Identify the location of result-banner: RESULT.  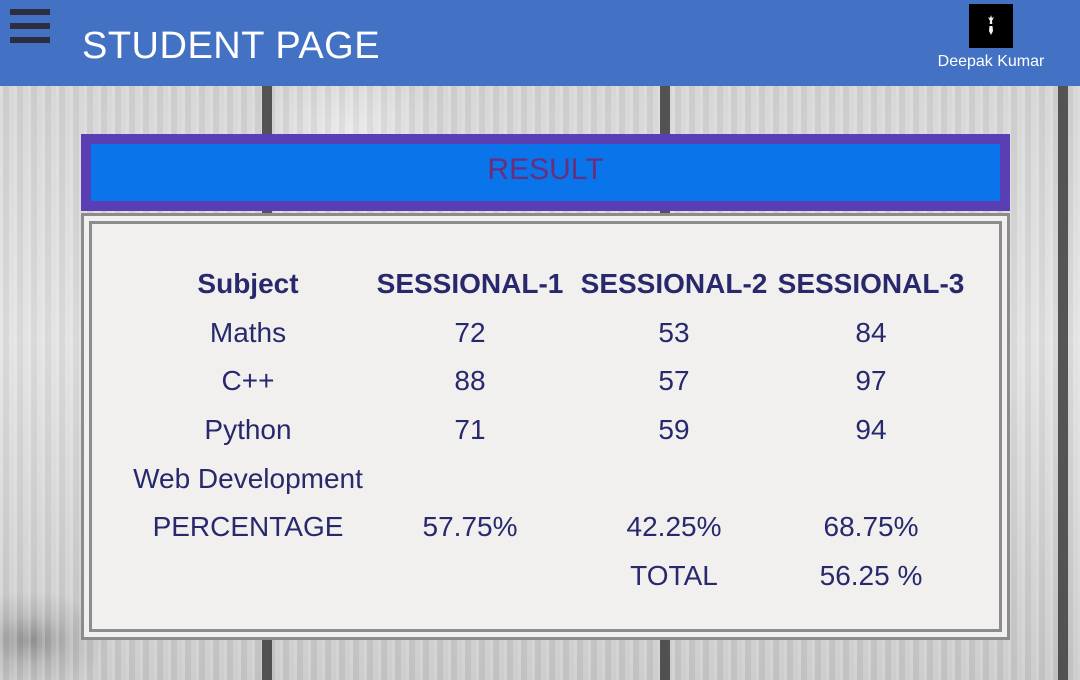
(545, 172).